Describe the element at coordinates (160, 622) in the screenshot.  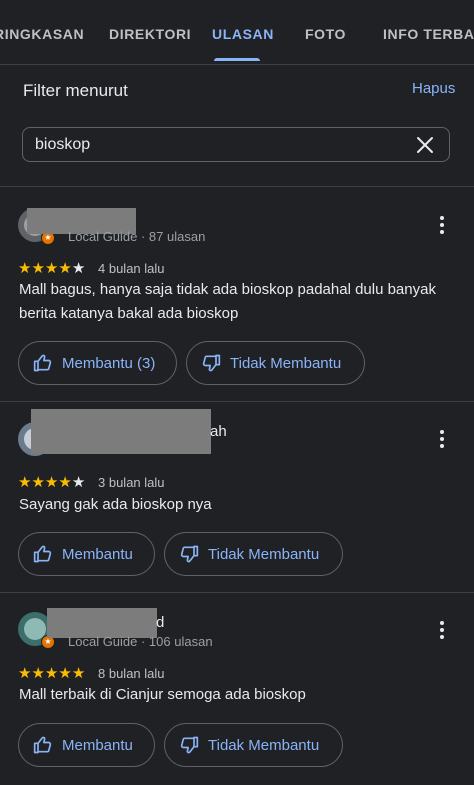
I see `author-name-suffix: d` at that location.